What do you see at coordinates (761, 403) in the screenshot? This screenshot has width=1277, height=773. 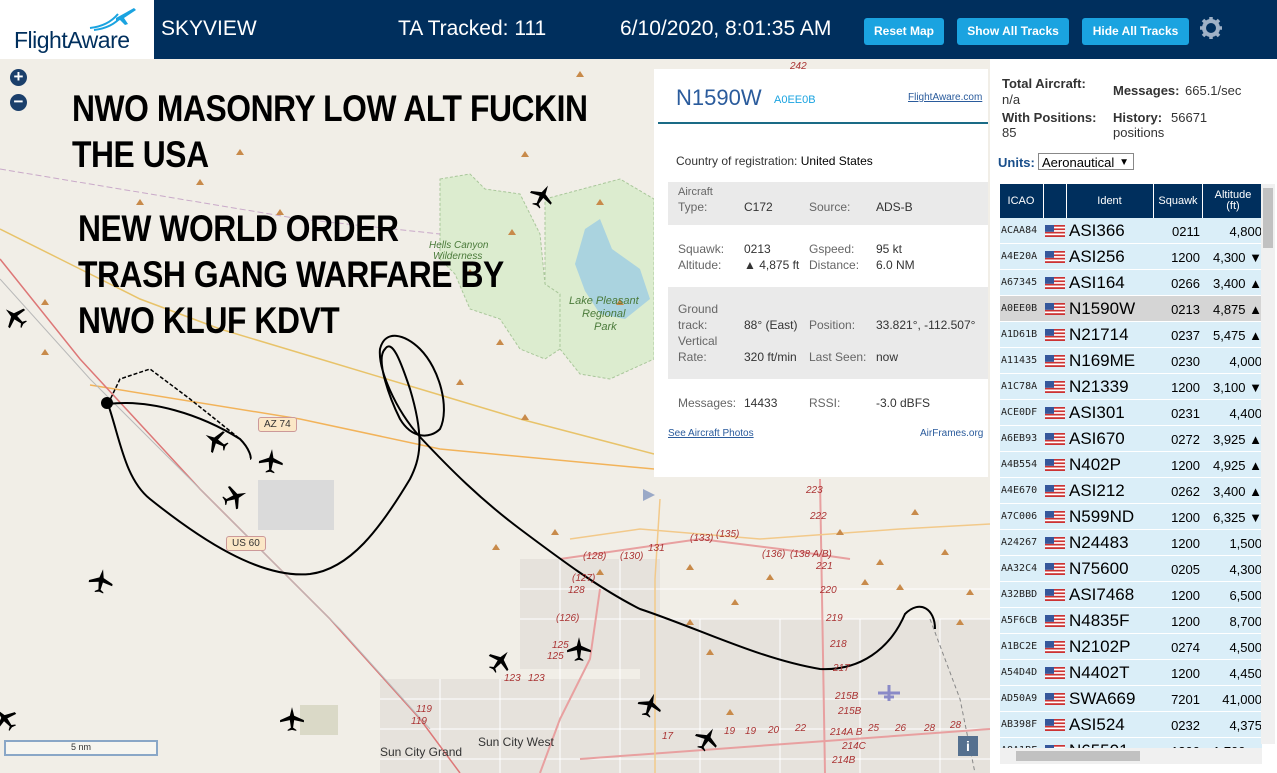 I see `messages-value: 14433` at bounding box center [761, 403].